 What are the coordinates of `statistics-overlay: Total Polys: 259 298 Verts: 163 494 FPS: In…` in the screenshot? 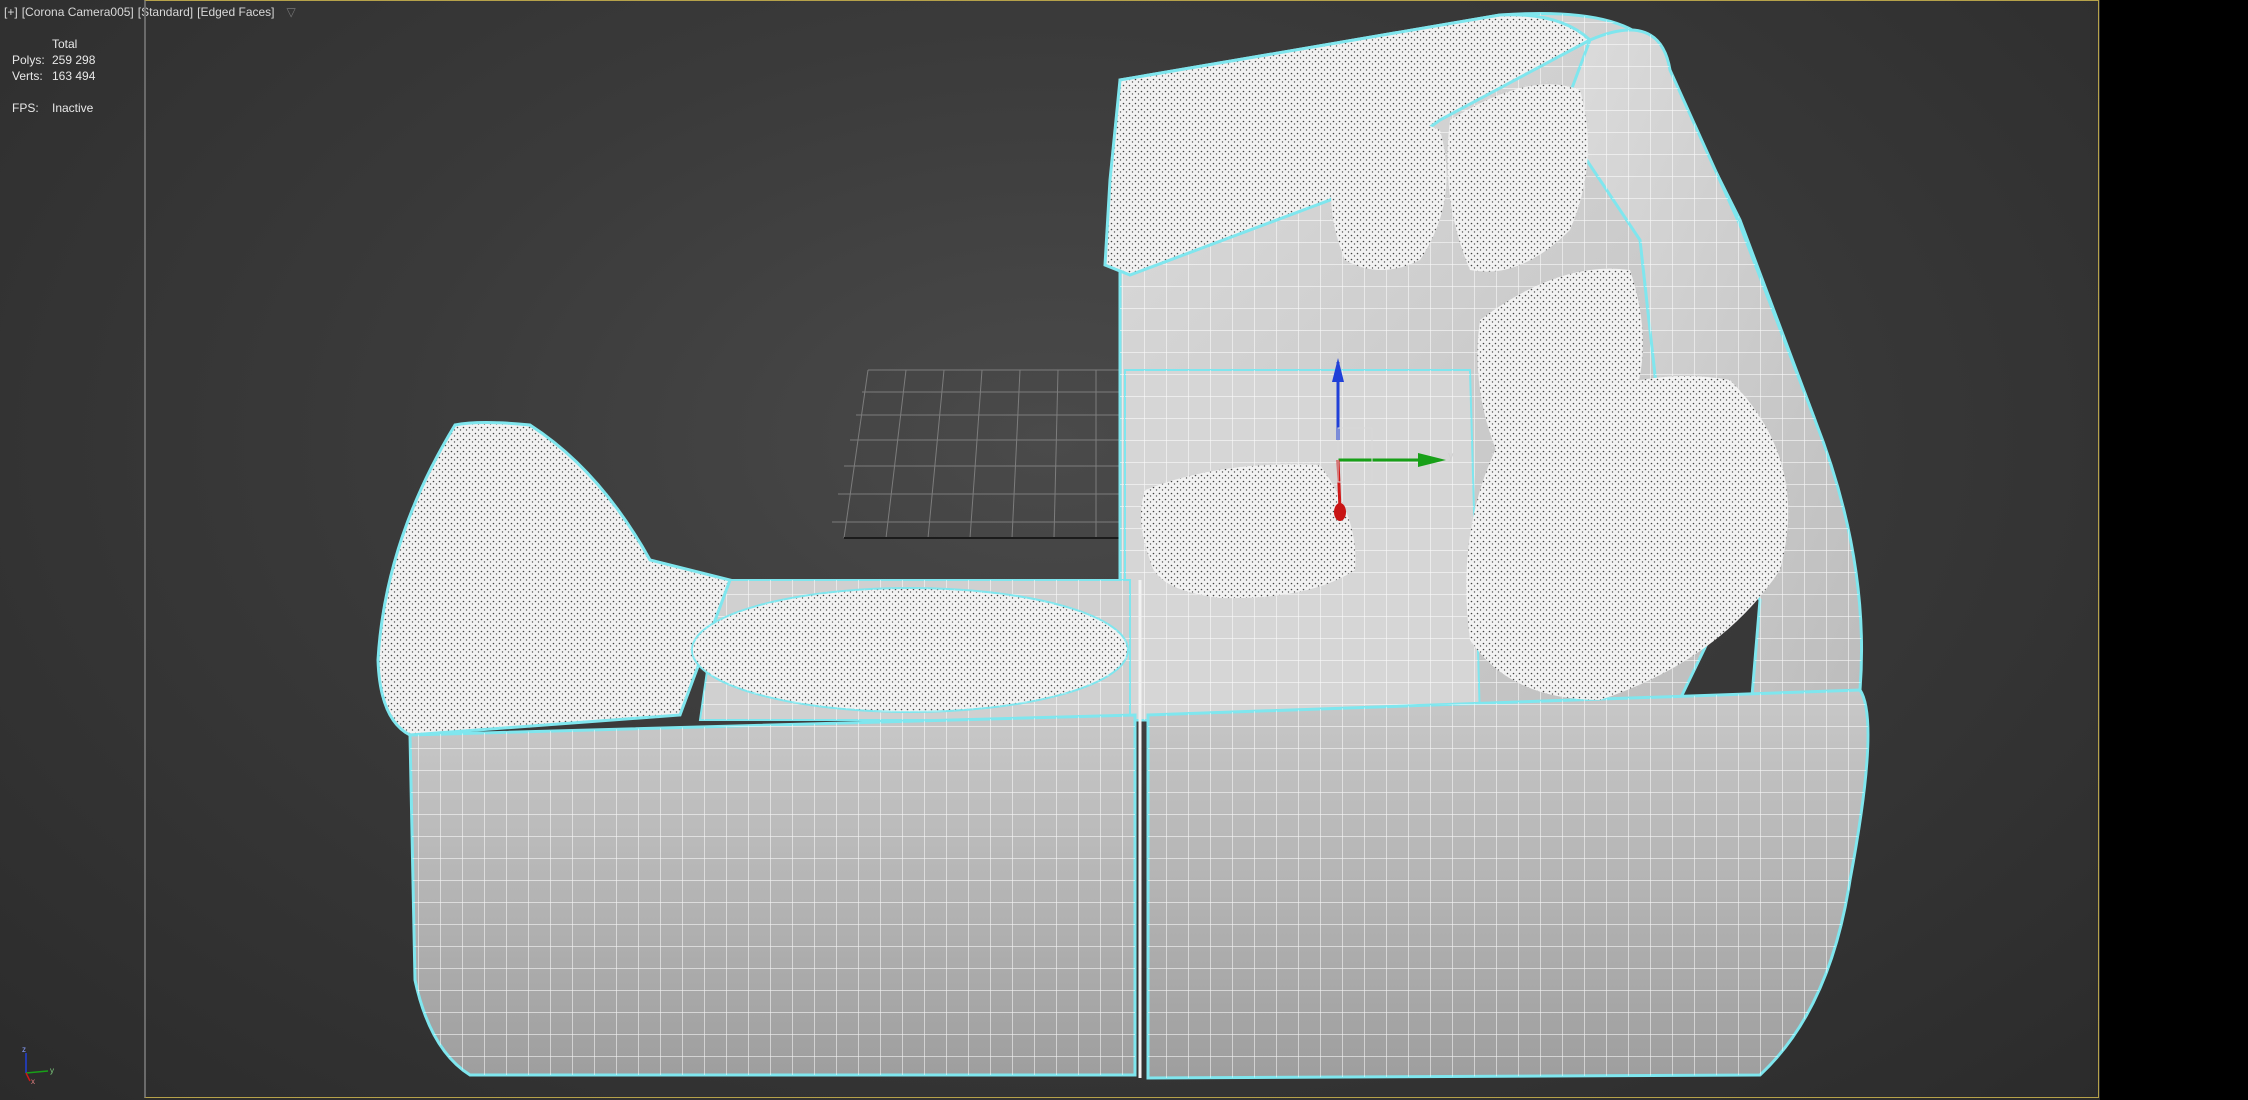 It's located at (53, 76).